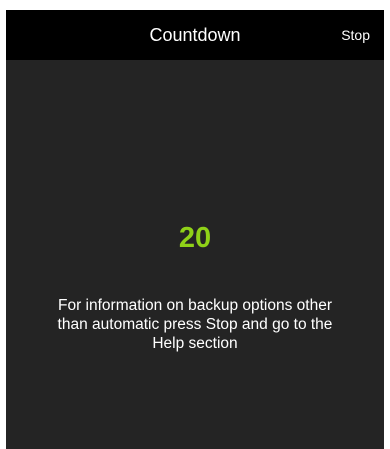  I want to click on navigation-bar: Countdown Stop, so click(195, 35).